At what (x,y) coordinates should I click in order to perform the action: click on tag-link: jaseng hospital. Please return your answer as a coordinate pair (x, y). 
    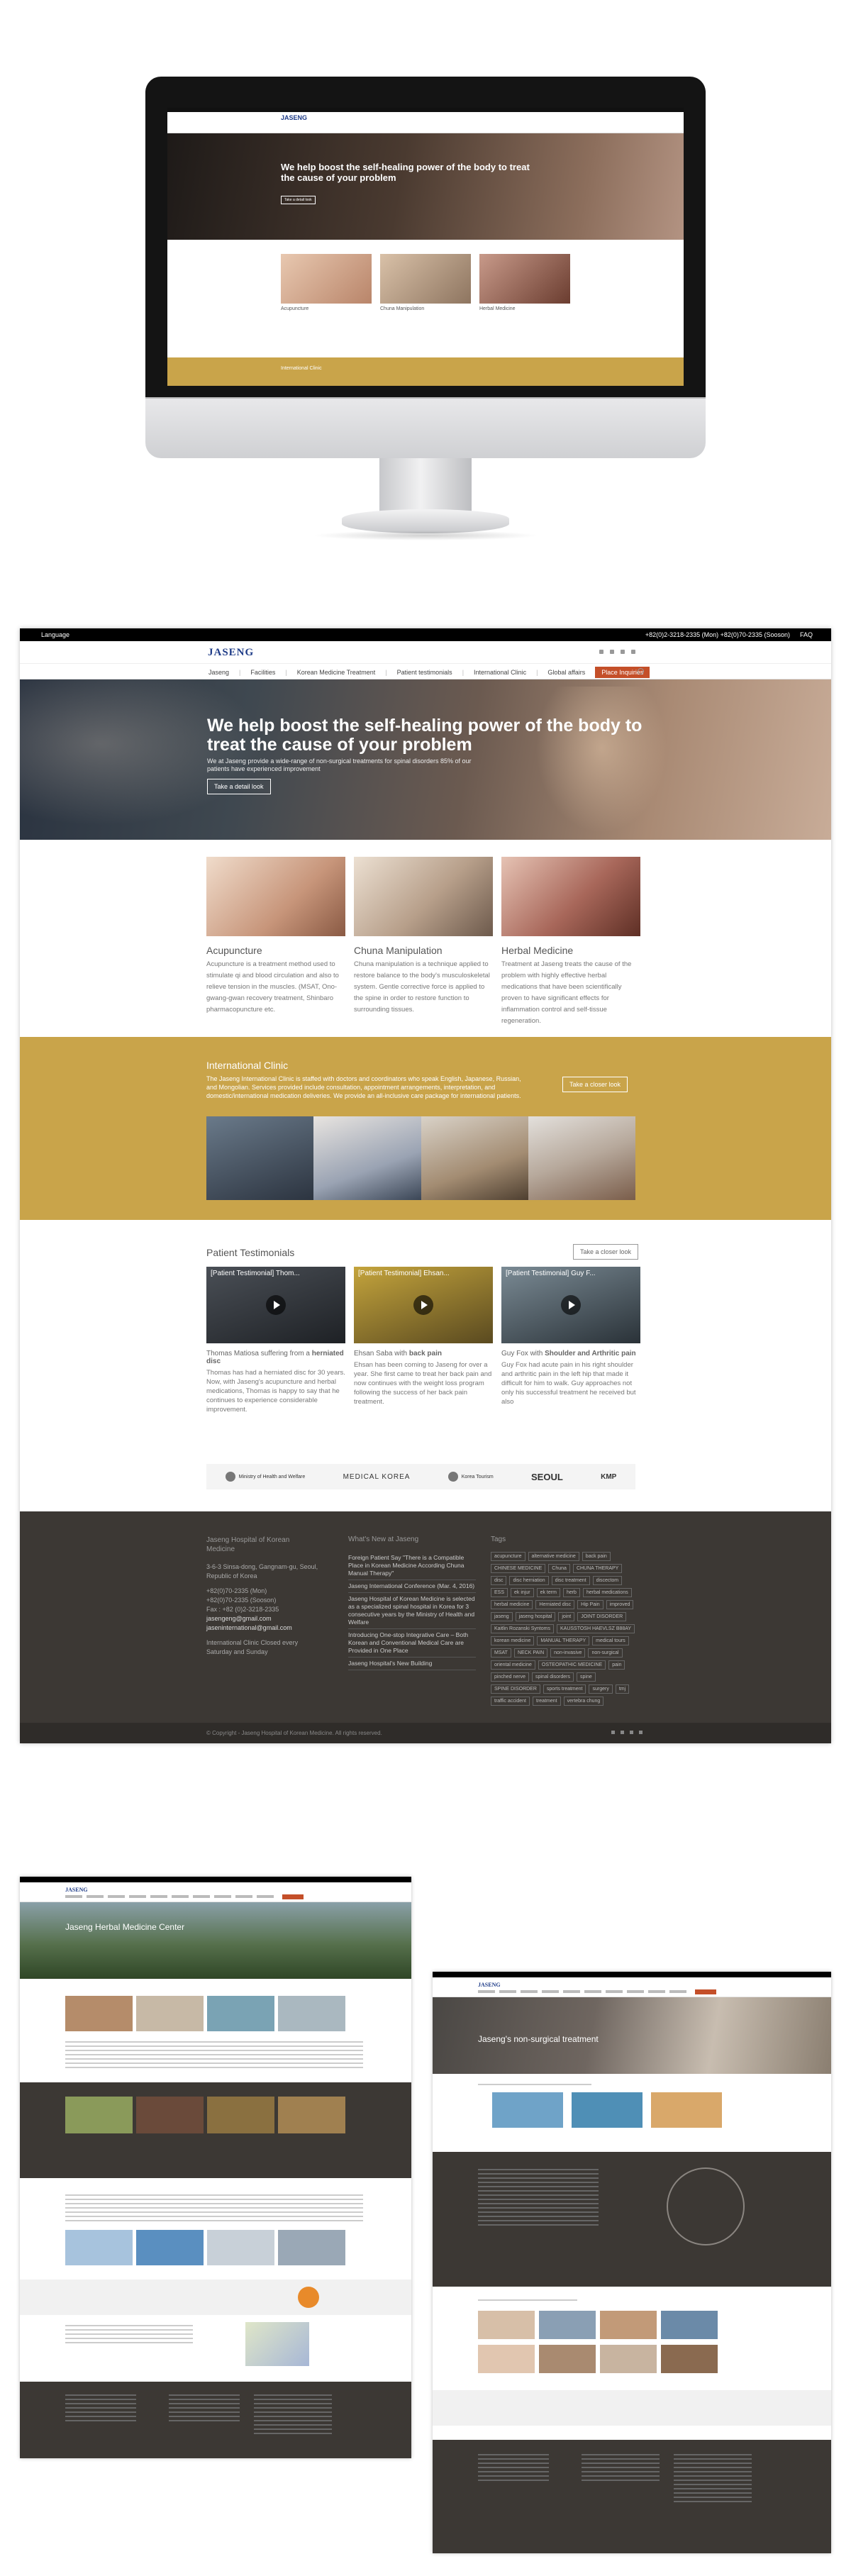
    Looking at the image, I should click on (535, 1617).